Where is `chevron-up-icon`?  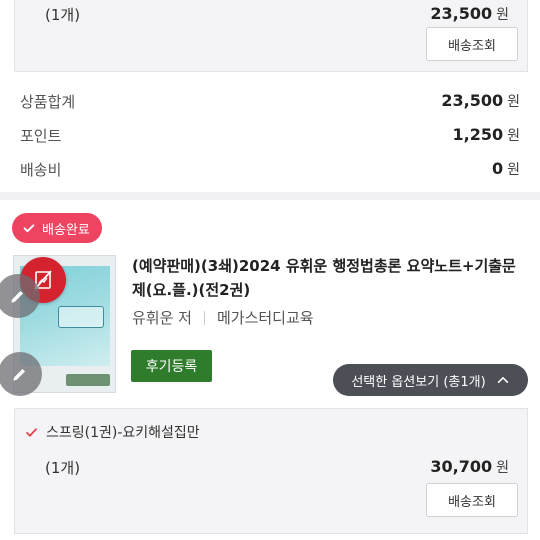 chevron-up-icon is located at coordinates (502, 380).